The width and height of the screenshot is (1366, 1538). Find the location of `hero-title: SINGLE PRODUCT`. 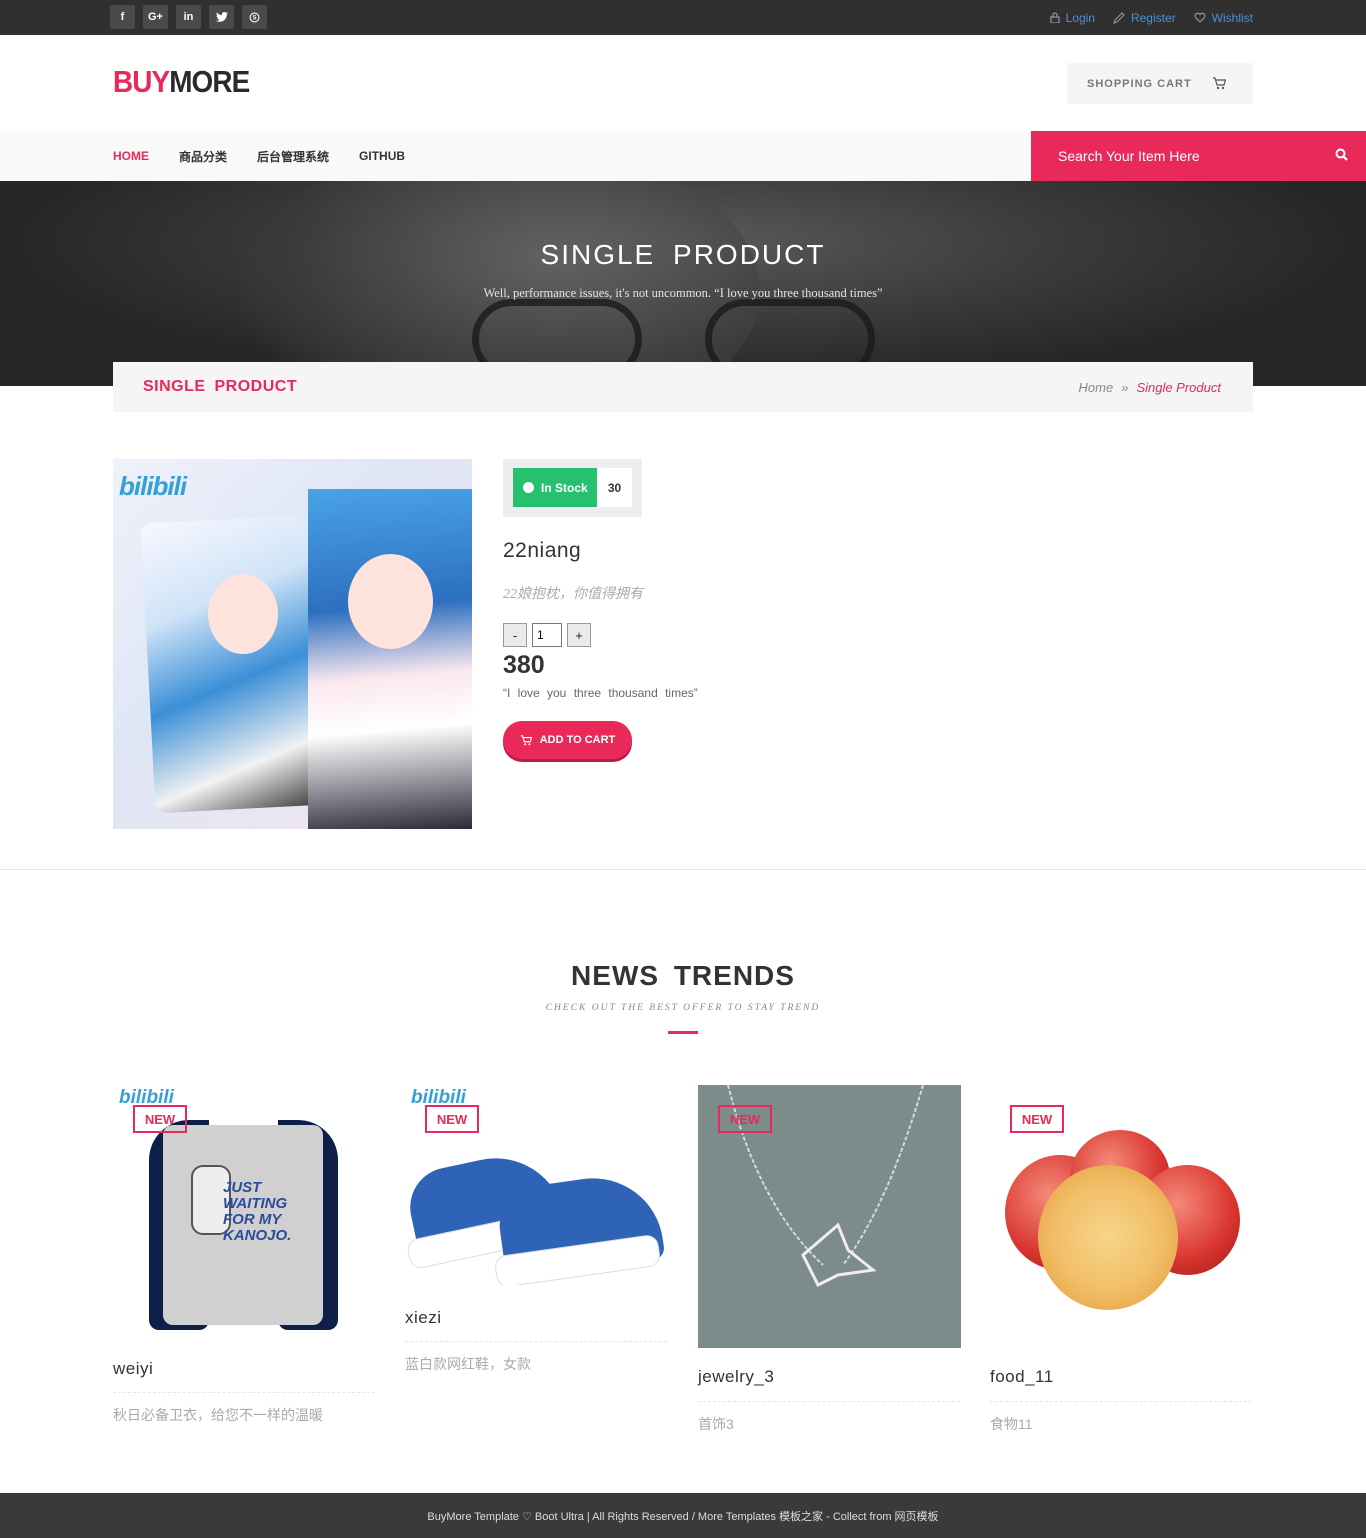

hero-title: SINGLE PRODUCT is located at coordinates (683, 254).